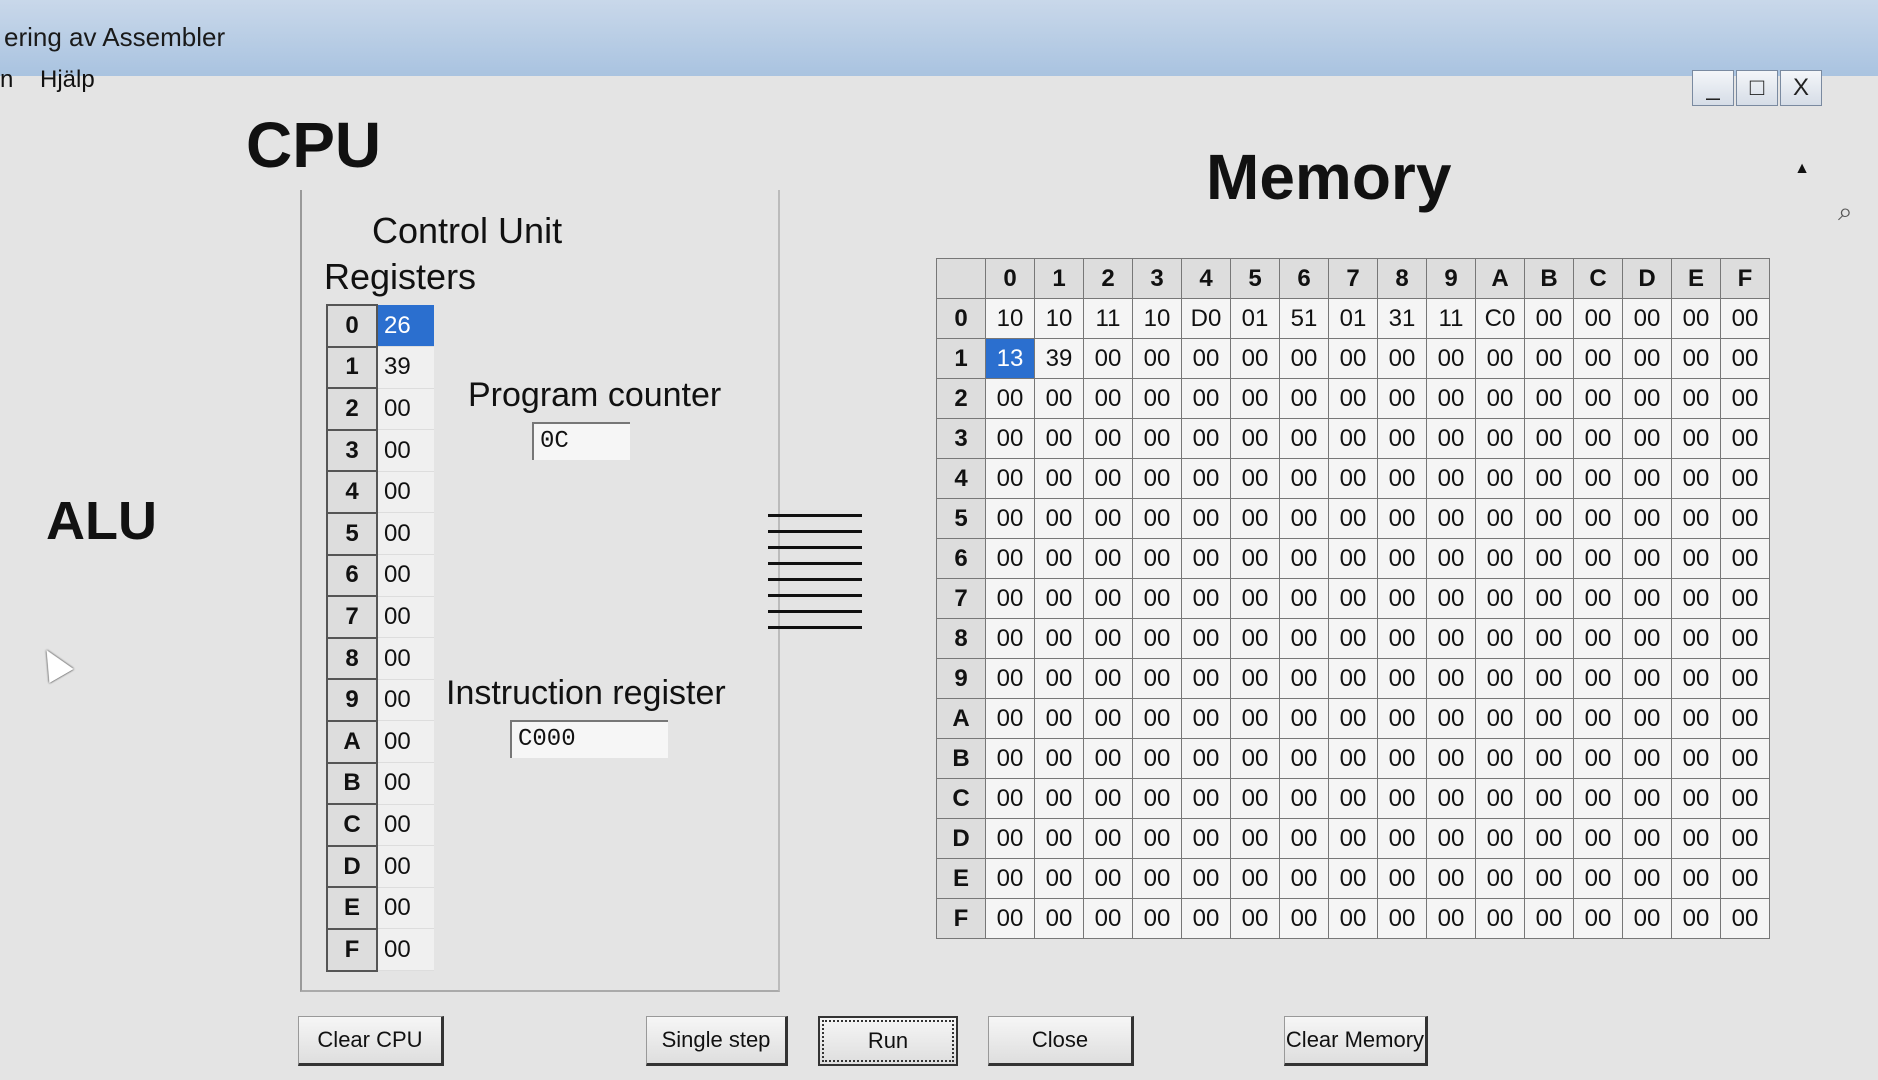 The width and height of the screenshot is (1878, 1080). Describe the element at coordinates (1304, 318) in the screenshot. I see `memory-cell: 51` at that location.